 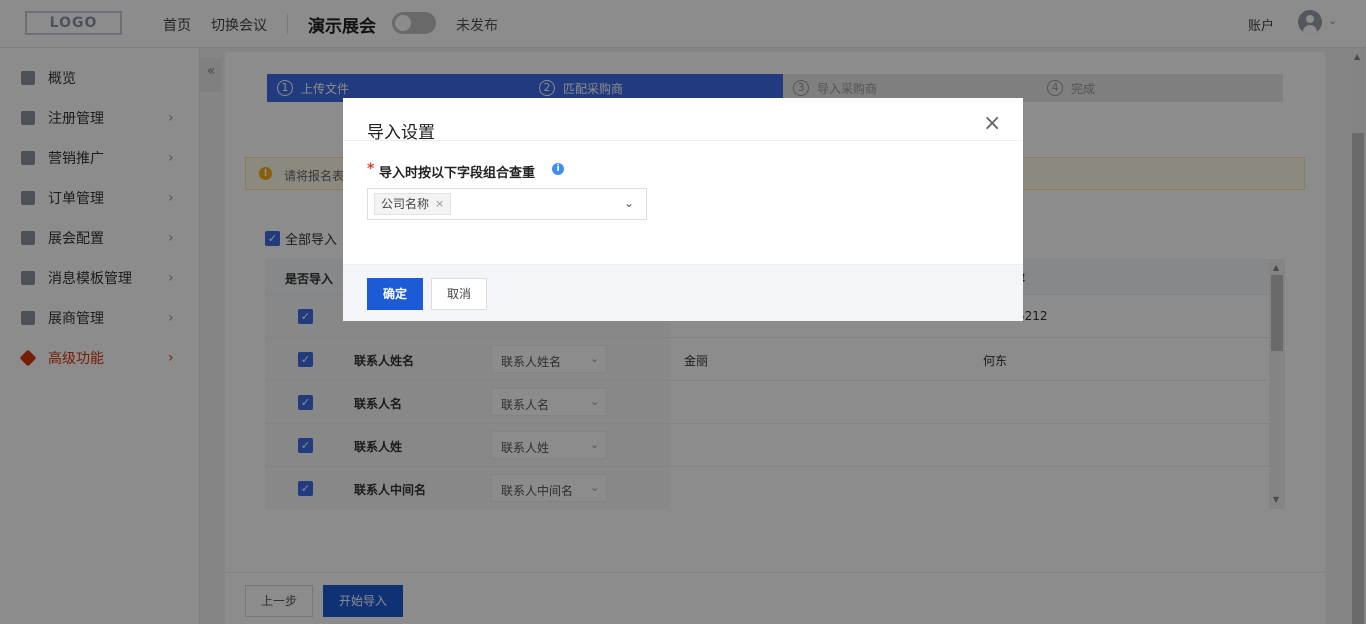 What do you see at coordinates (683, 292) in the screenshot?
I see `dialog-footer: 确定 取消` at bounding box center [683, 292].